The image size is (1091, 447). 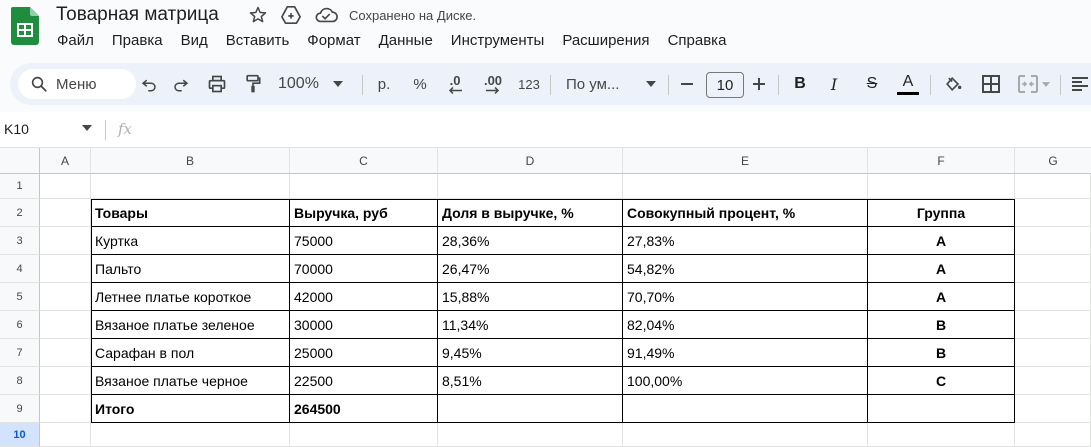 What do you see at coordinates (530, 186) in the screenshot?
I see `cell-d1` at bounding box center [530, 186].